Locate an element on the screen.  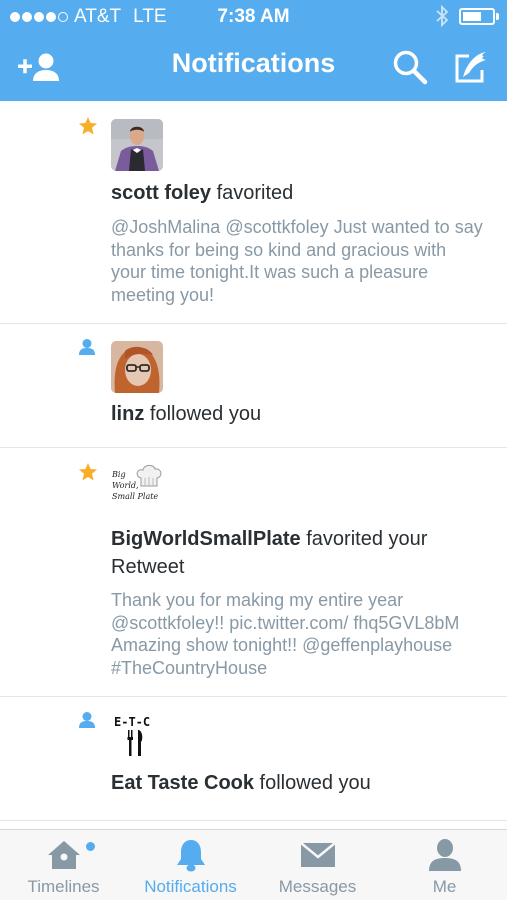
battery-nub is located at coordinates (497, 16).